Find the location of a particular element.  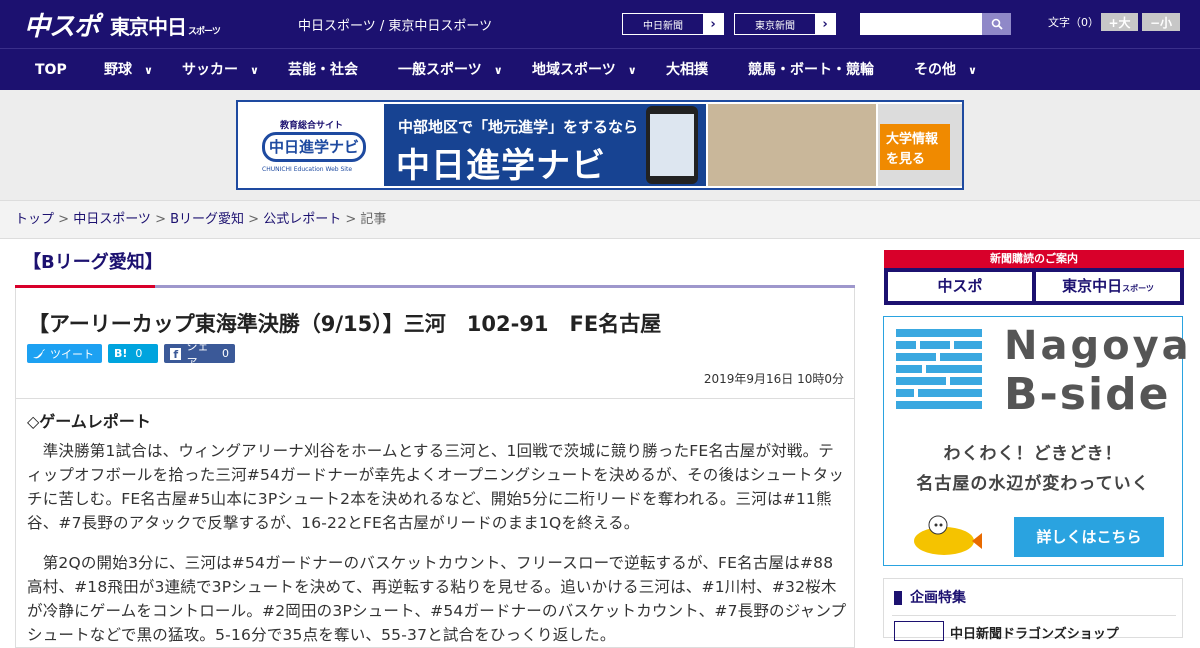

nav-label: TOP is located at coordinates (51, 70).